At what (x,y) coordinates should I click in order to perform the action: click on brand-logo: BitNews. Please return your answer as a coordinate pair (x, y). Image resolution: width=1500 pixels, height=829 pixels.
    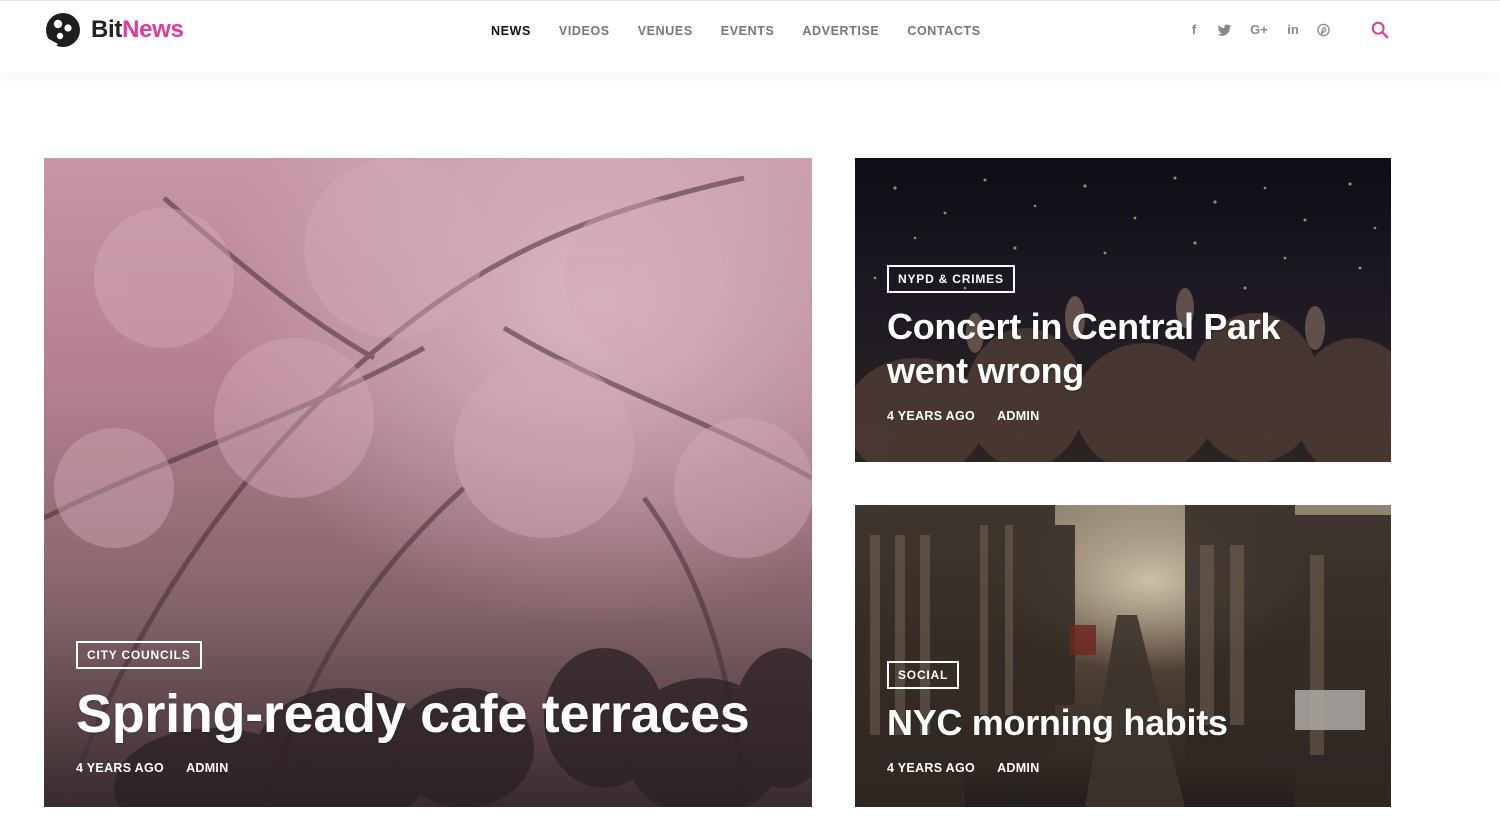
    Looking at the image, I should click on (114, 30).